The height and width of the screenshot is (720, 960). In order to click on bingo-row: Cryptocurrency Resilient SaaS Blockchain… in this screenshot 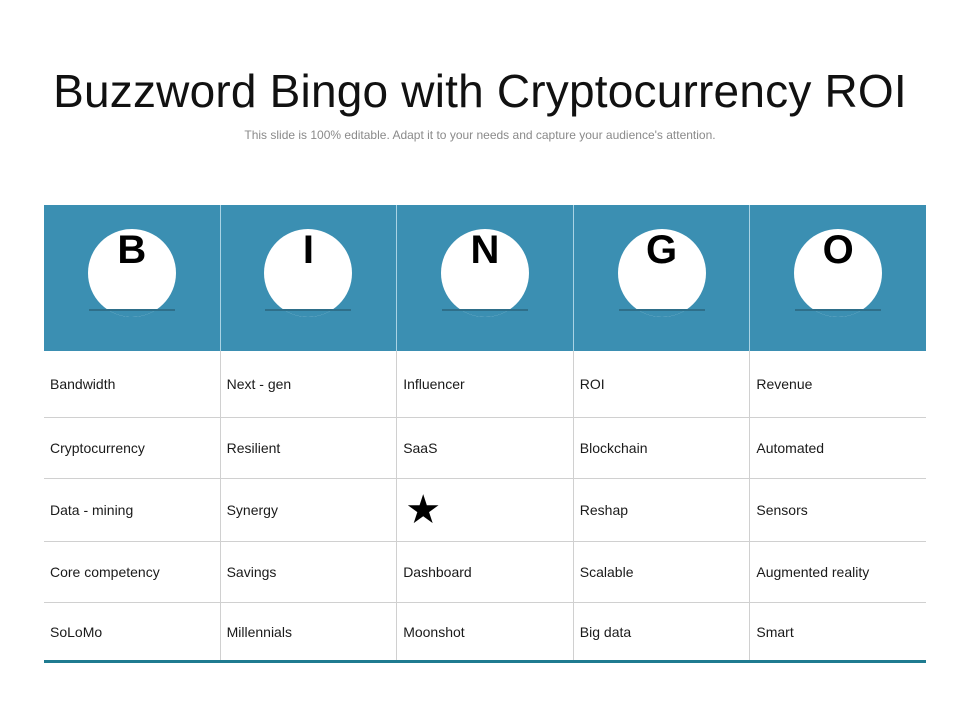, I will do `click(485, 448)`.